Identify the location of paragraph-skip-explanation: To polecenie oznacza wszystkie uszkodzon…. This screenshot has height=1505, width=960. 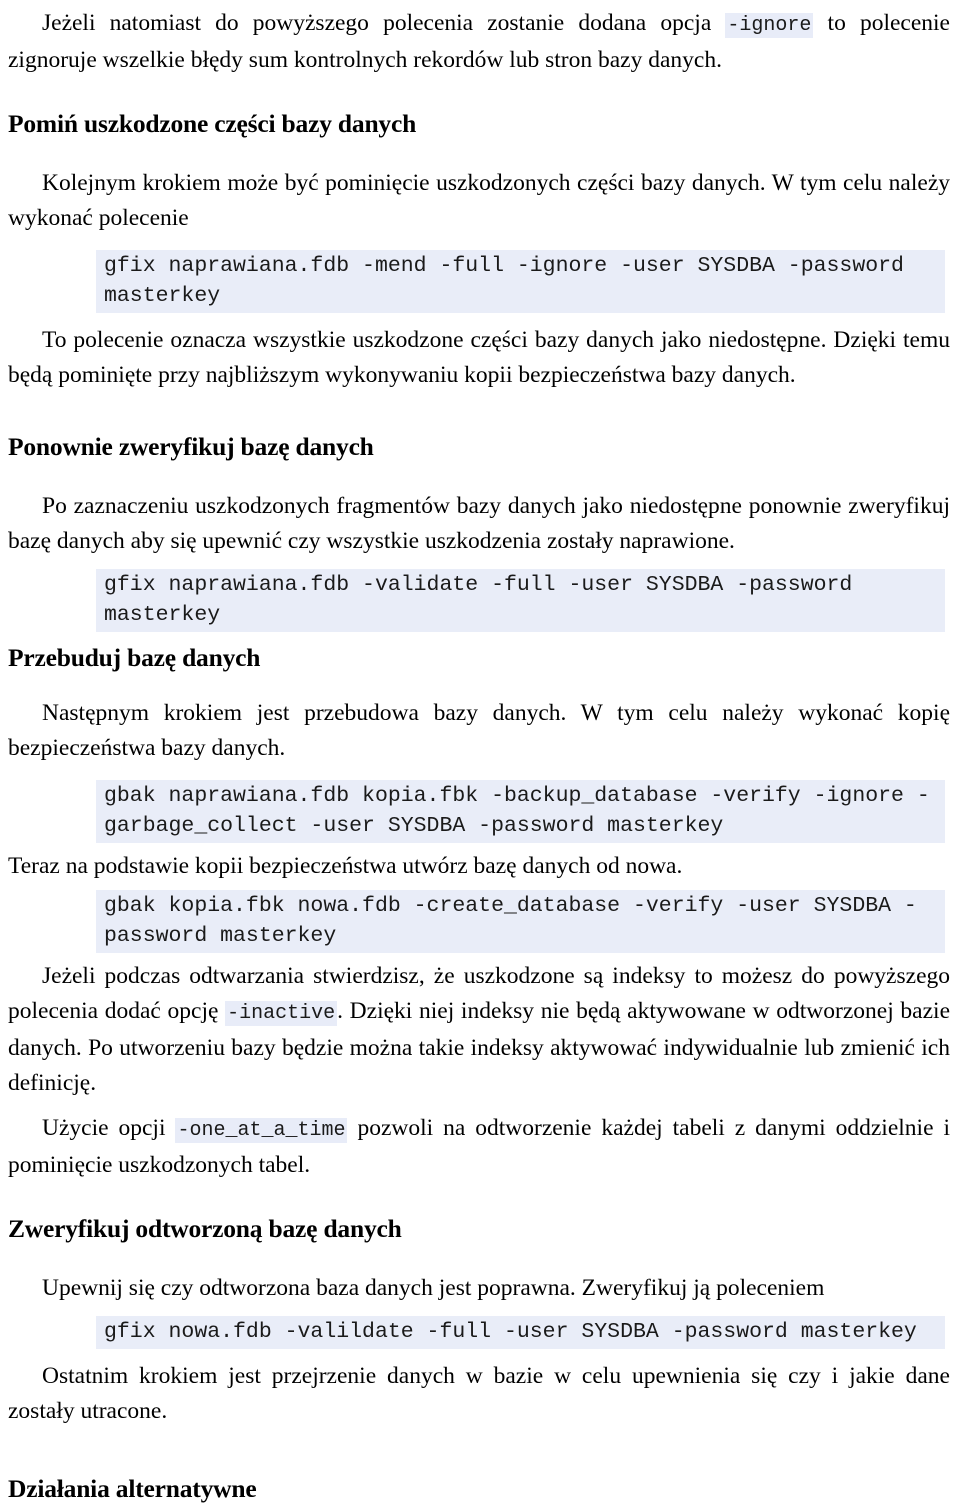
(479, 357).